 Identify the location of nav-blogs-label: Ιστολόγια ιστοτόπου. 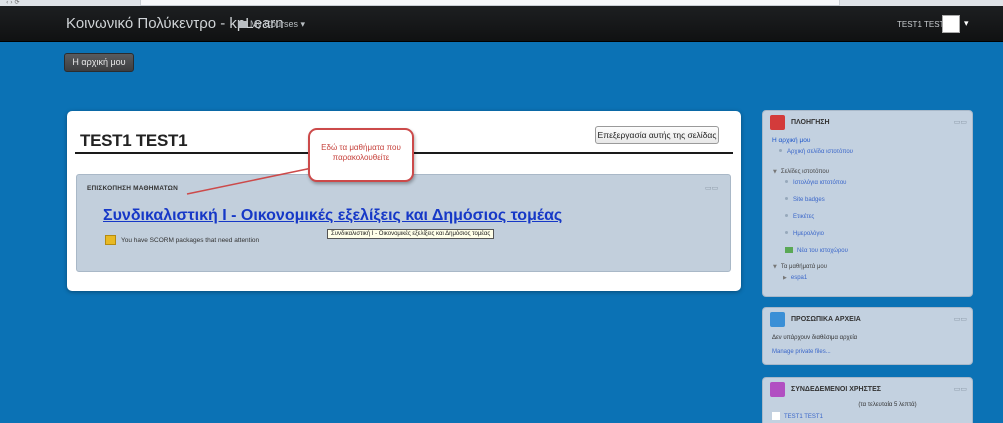
(820, 183).